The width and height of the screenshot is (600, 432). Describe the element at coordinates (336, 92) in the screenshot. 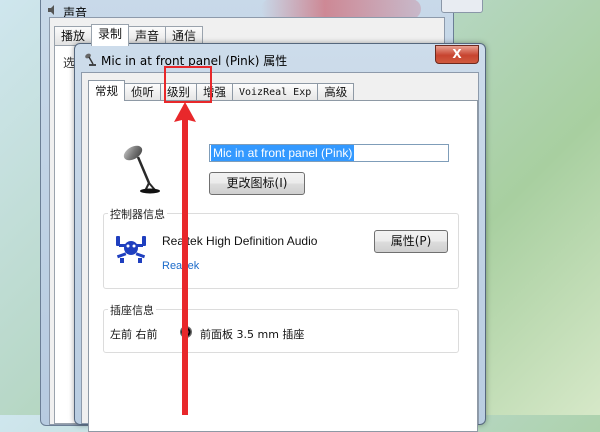

I see `tab-advanced: 高级` at that location.